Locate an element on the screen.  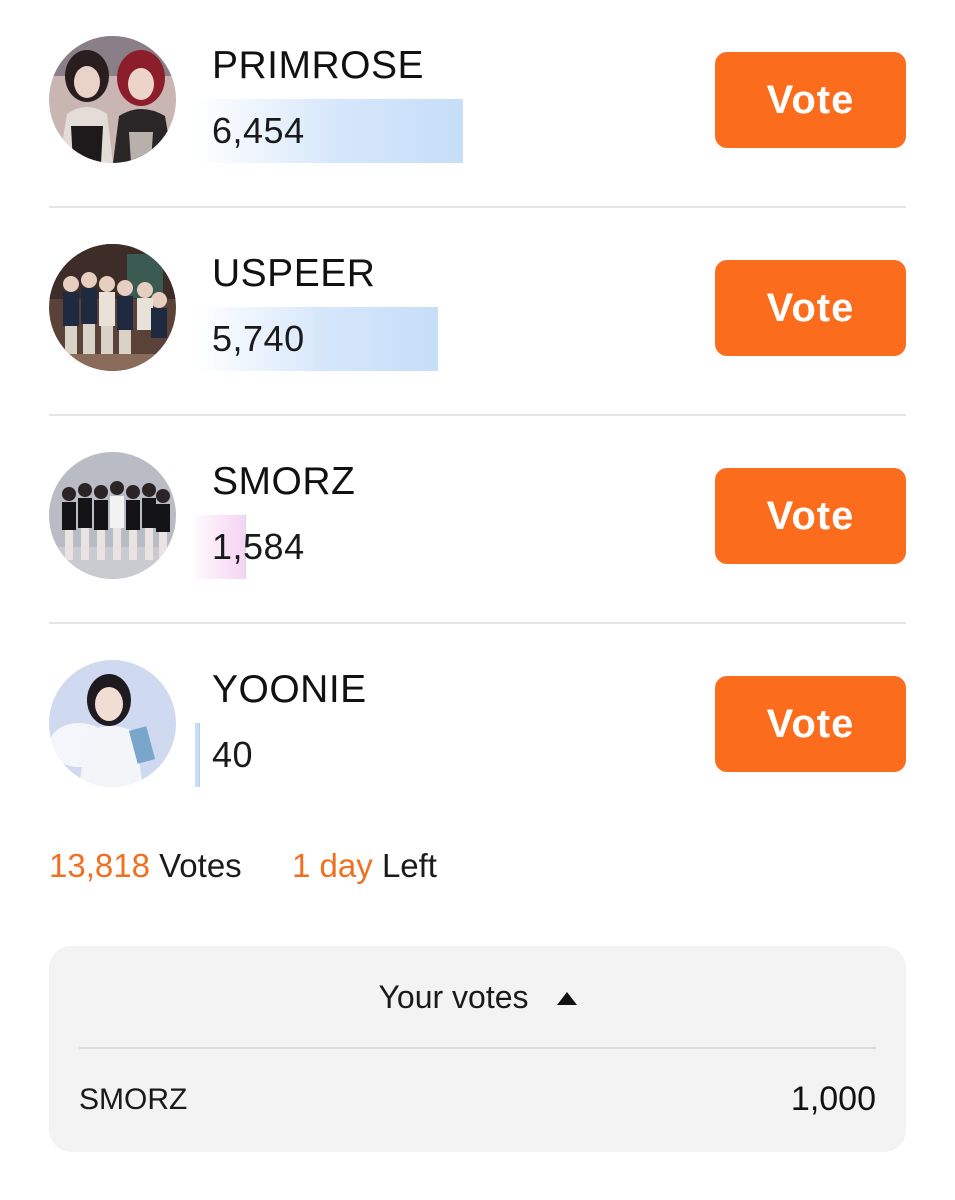
poll-summary: 13,818 Votes 1 day Left is located at coordinates (243, 866).